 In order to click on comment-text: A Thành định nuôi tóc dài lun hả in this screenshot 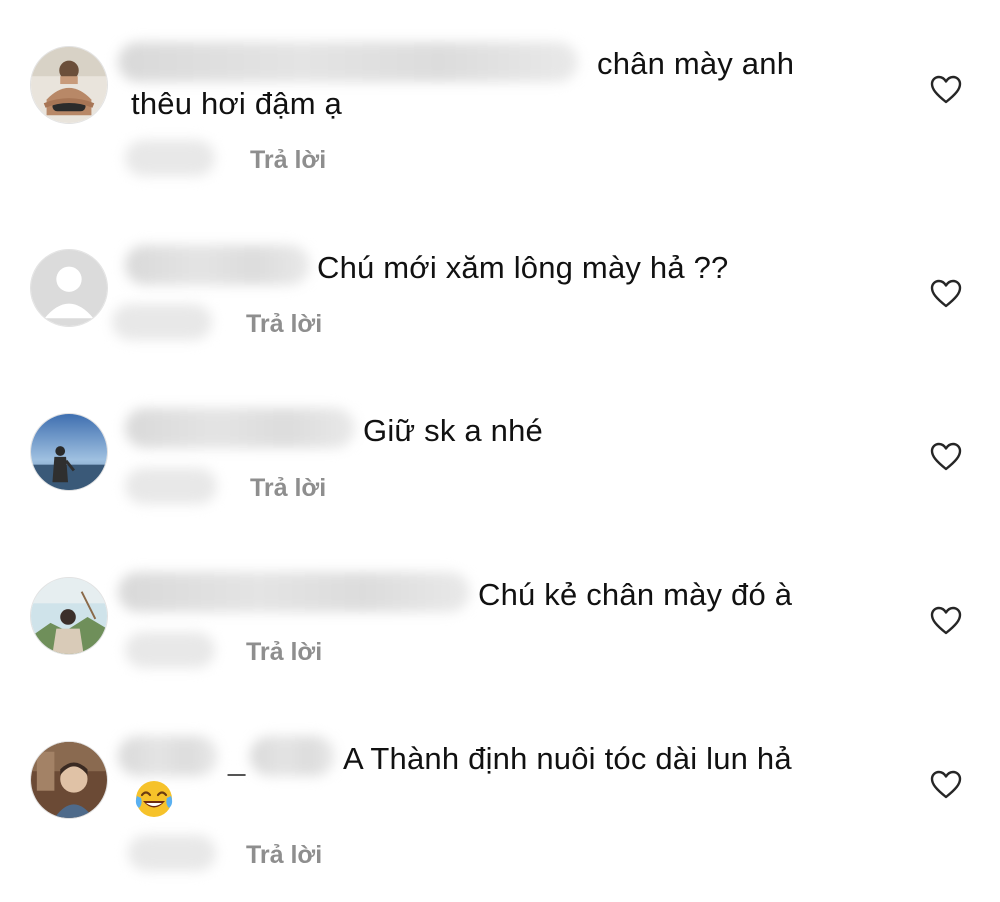, I will do `click(567, 758)`.